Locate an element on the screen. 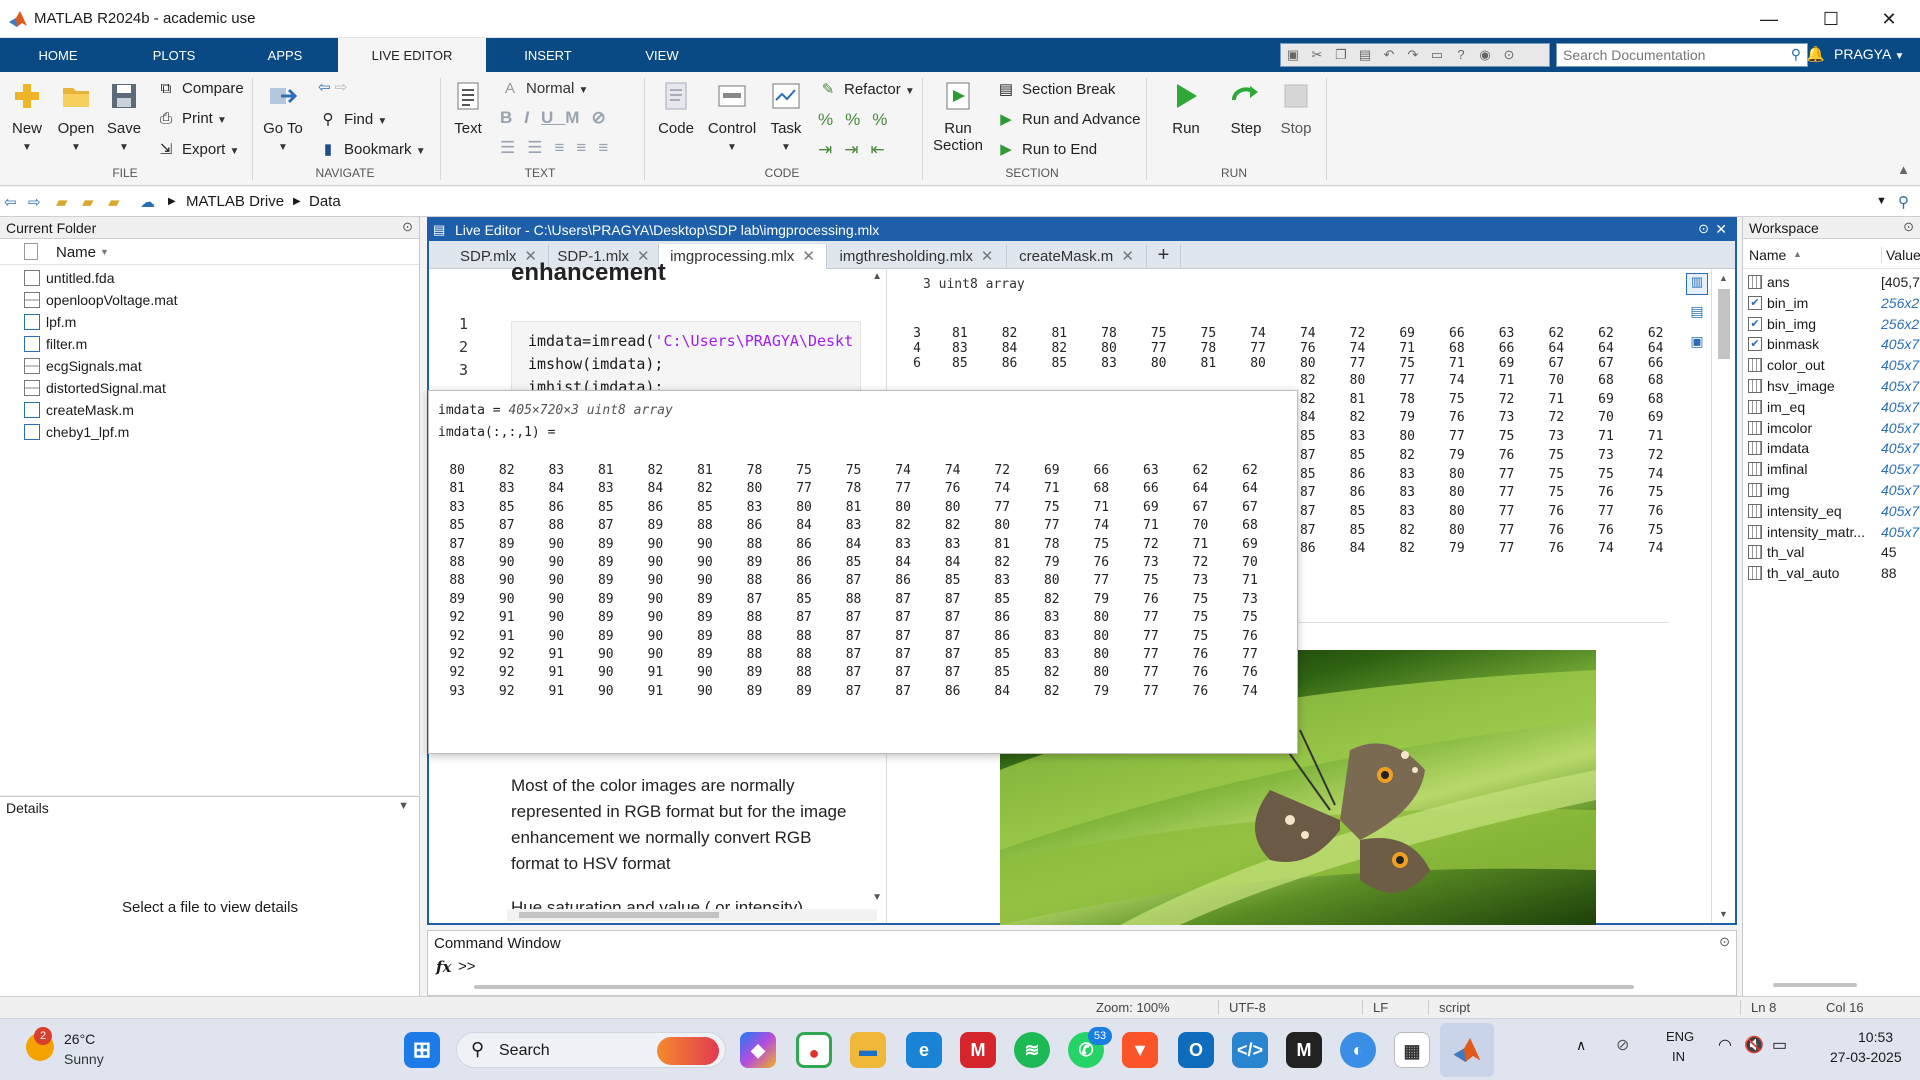 This screenshot has height=1080, width=1920. run-section-button: Run Section is located at coordinates (958, 117).